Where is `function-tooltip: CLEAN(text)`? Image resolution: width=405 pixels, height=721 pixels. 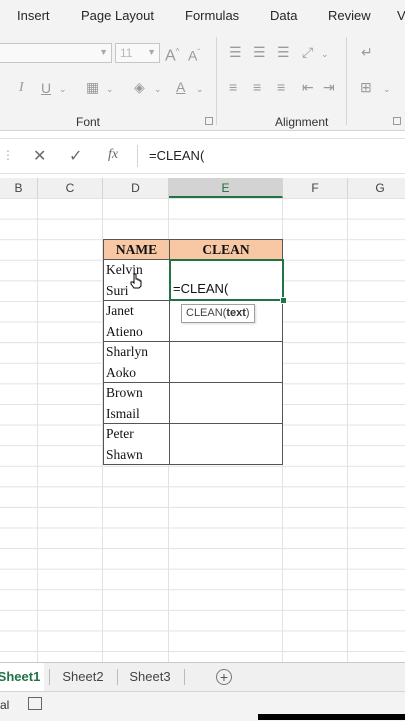
function-tooltip: CLEAN(text) is located at coordinates (218, 313).